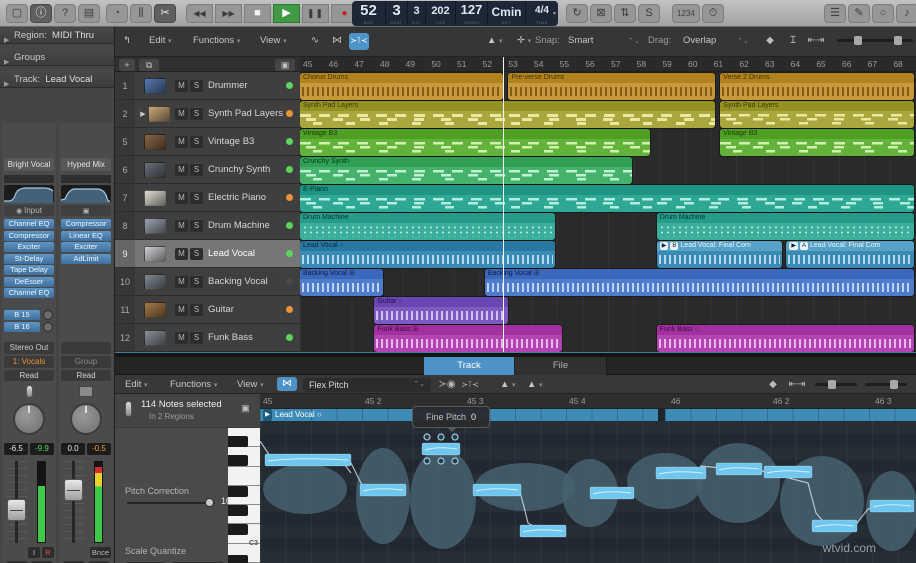 The width and height of the screenshot is (916, 563). I want to click on replace-button: ⇅, so click(625, 13).